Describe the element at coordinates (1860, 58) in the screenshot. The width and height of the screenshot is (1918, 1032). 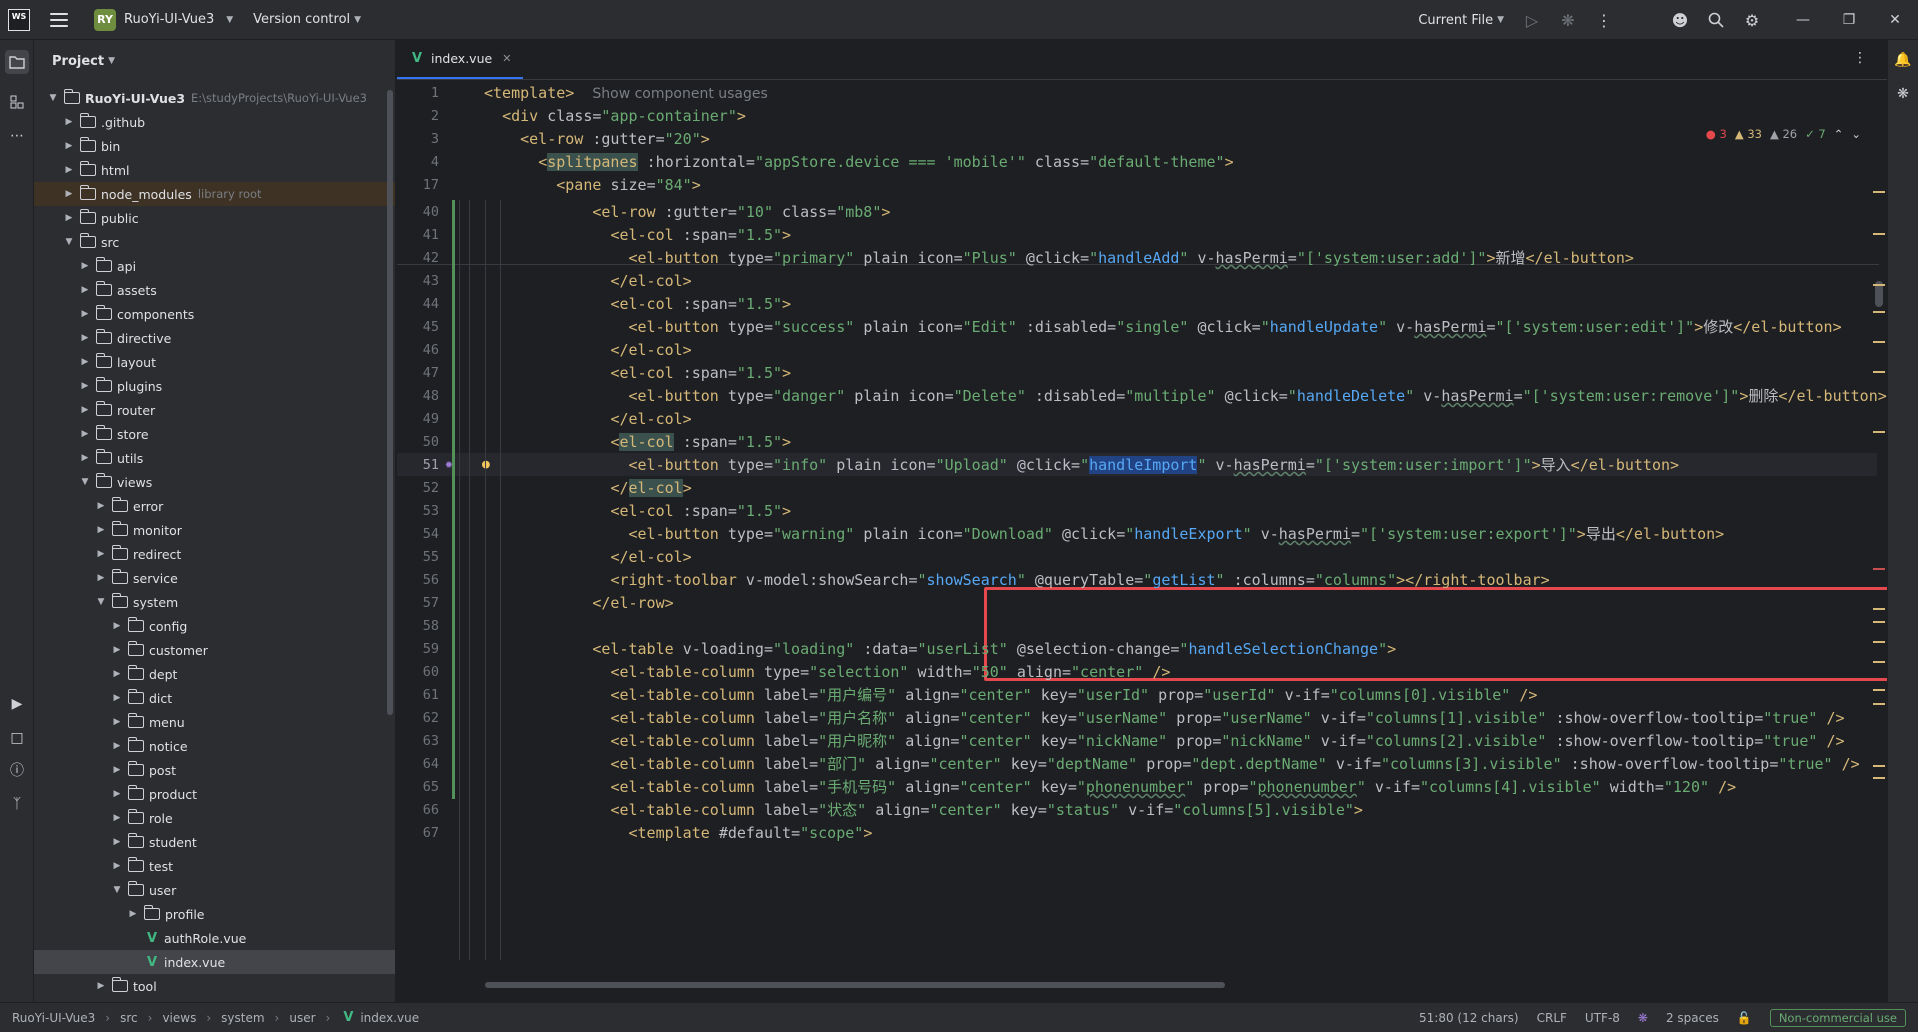
I see `tab-options-icon: ⋮` at that location.